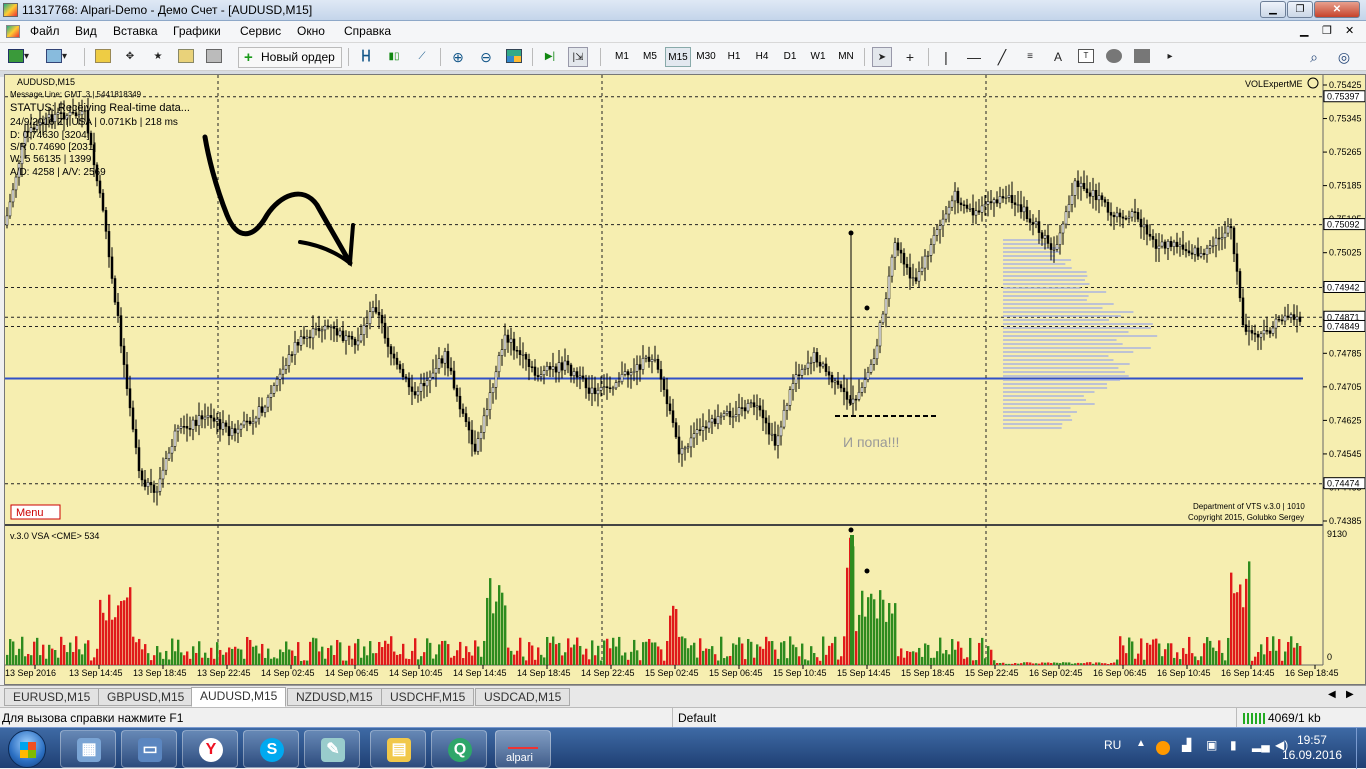 The height and width of the screenshot is (769, 1366). I want to click on taskbar-computer: ▭, so click(149, 749).